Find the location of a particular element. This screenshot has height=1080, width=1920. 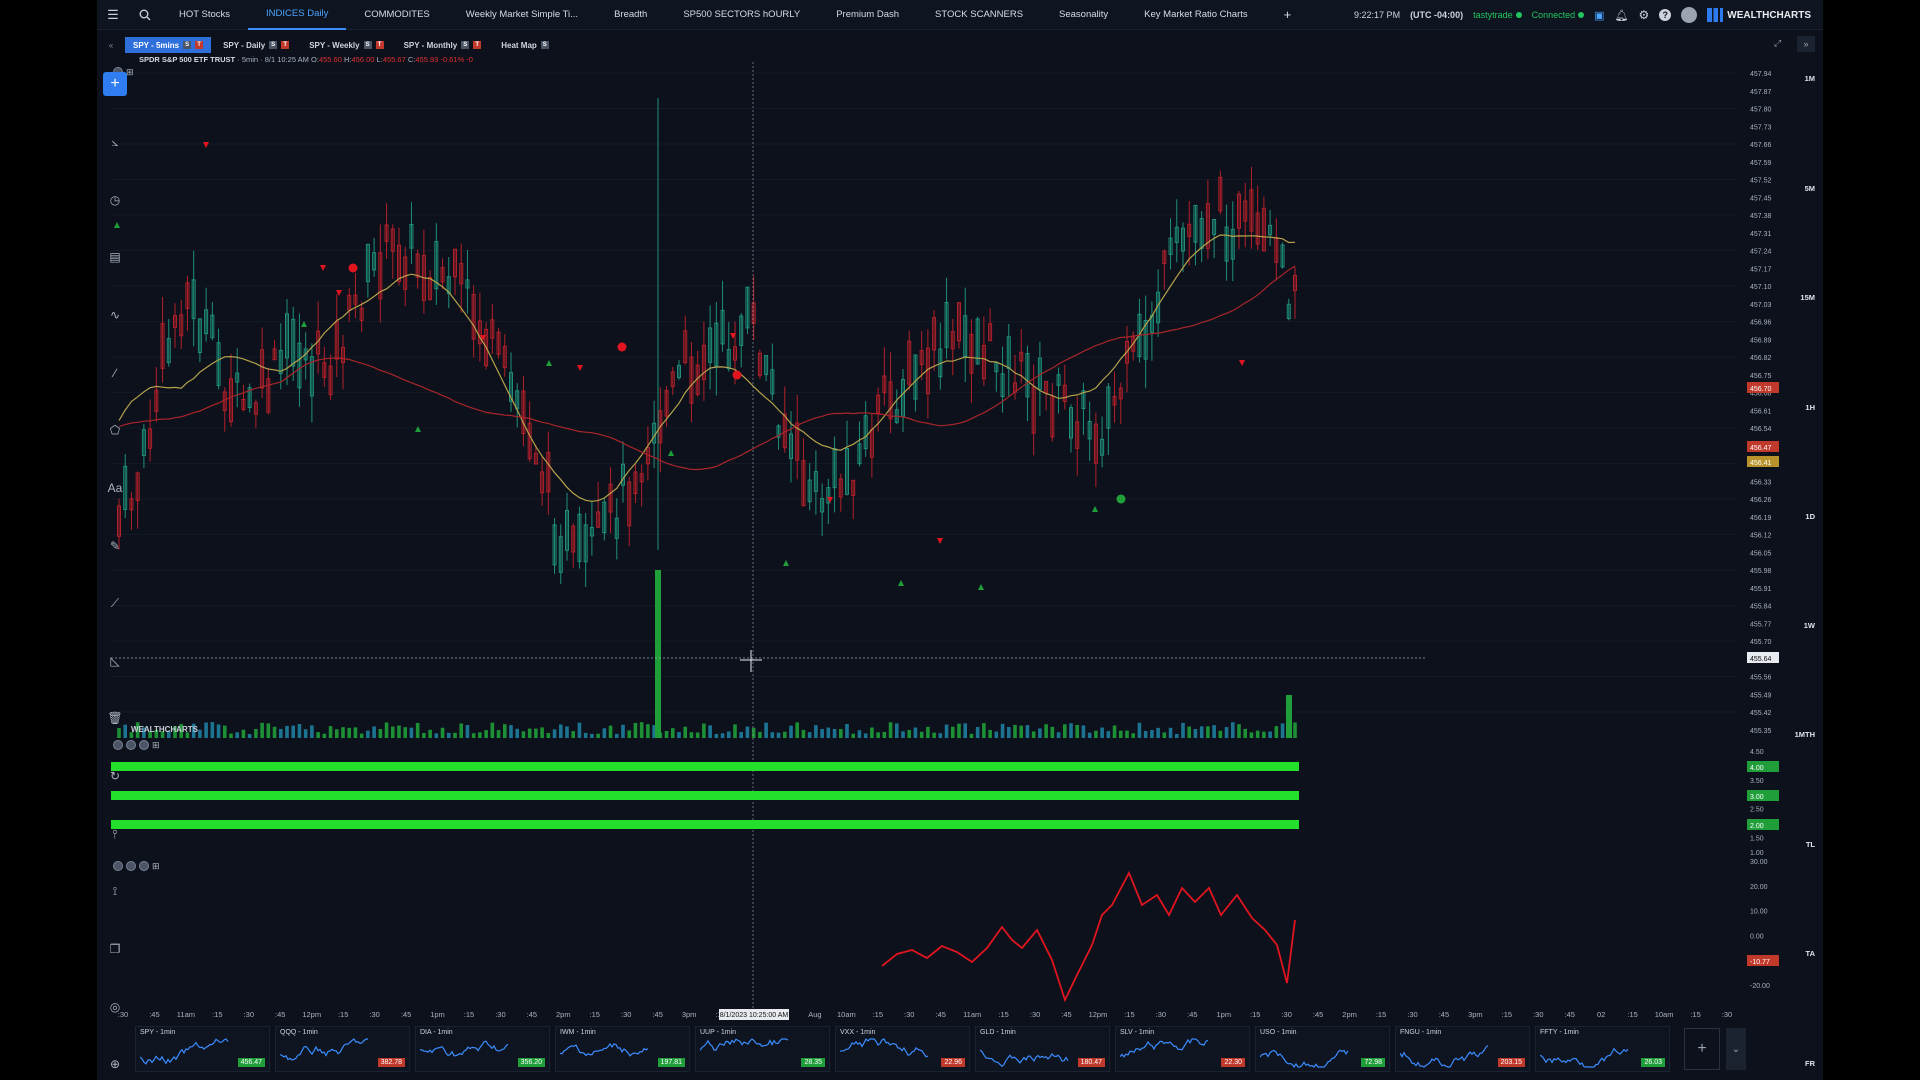

price-badge-cursor: 455.64 is located at coordinates (1761, 659).